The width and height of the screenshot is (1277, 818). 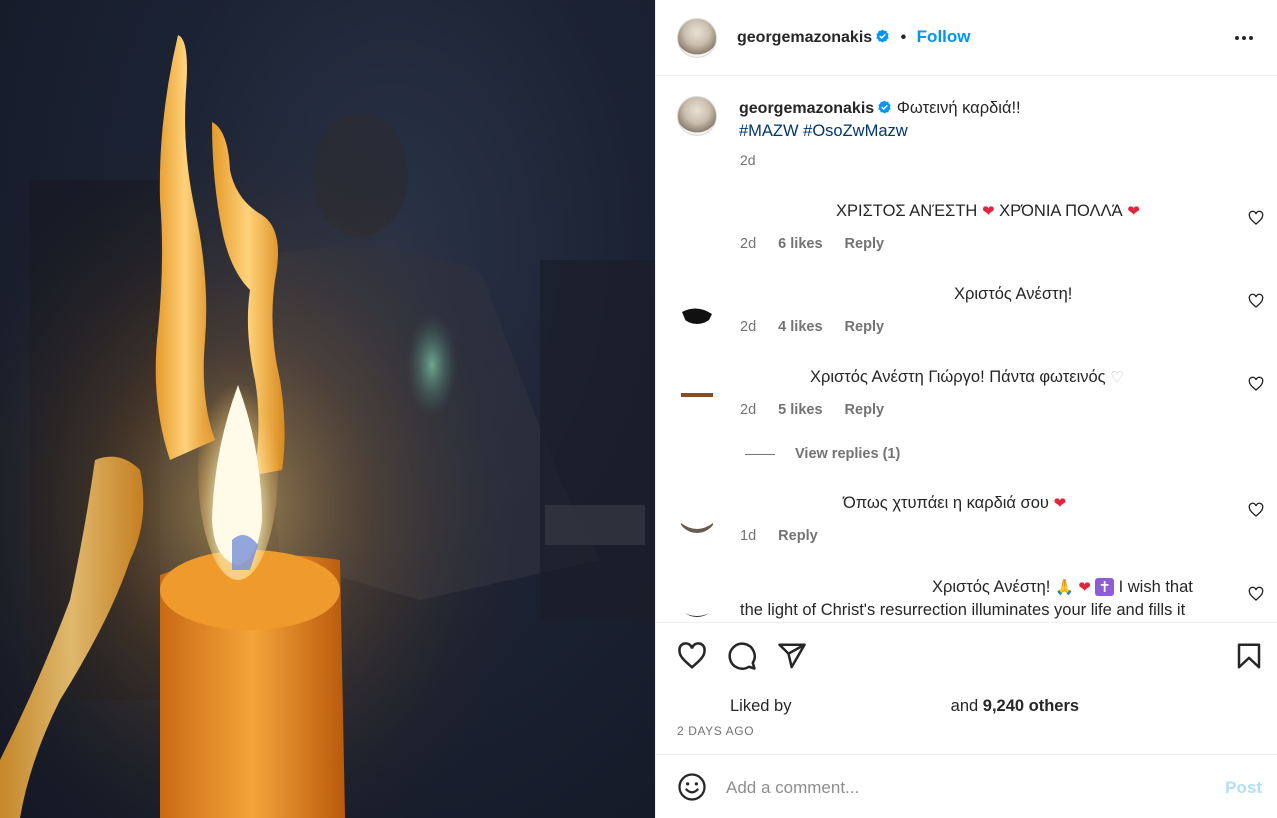 What do you see at coordinates (800, 244) in the screenshot?
I see `comment-likes: 6 likes` at bounding box center [800, 244].